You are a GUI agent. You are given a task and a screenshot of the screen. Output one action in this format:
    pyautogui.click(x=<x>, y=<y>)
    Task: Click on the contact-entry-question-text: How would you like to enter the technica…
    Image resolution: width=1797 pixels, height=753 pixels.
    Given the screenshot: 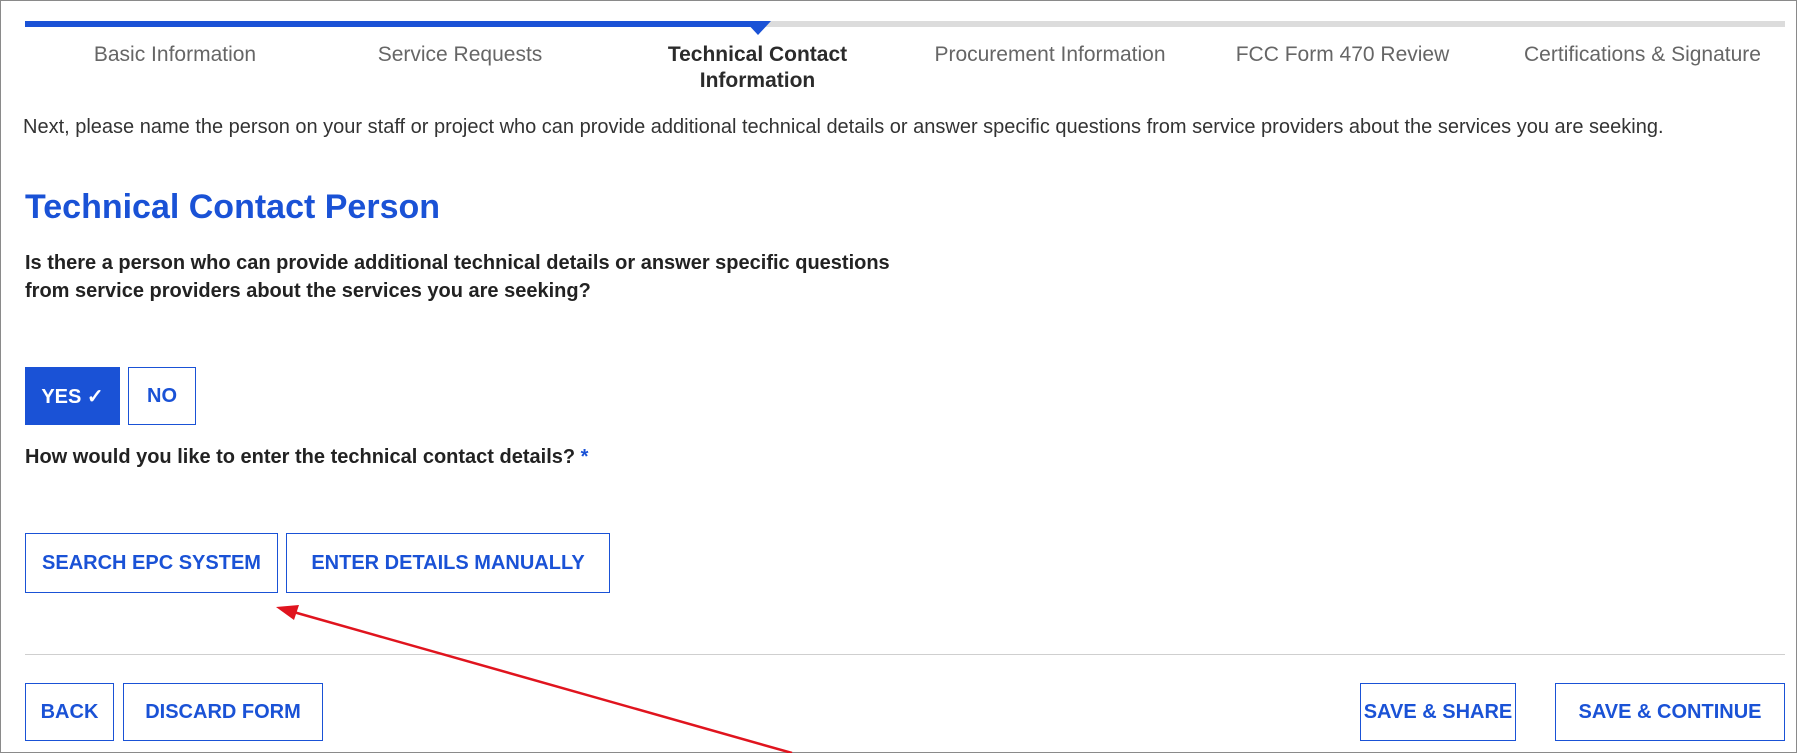 What is the action you would take?
    pyautogui.click(x=300, y=457)
    